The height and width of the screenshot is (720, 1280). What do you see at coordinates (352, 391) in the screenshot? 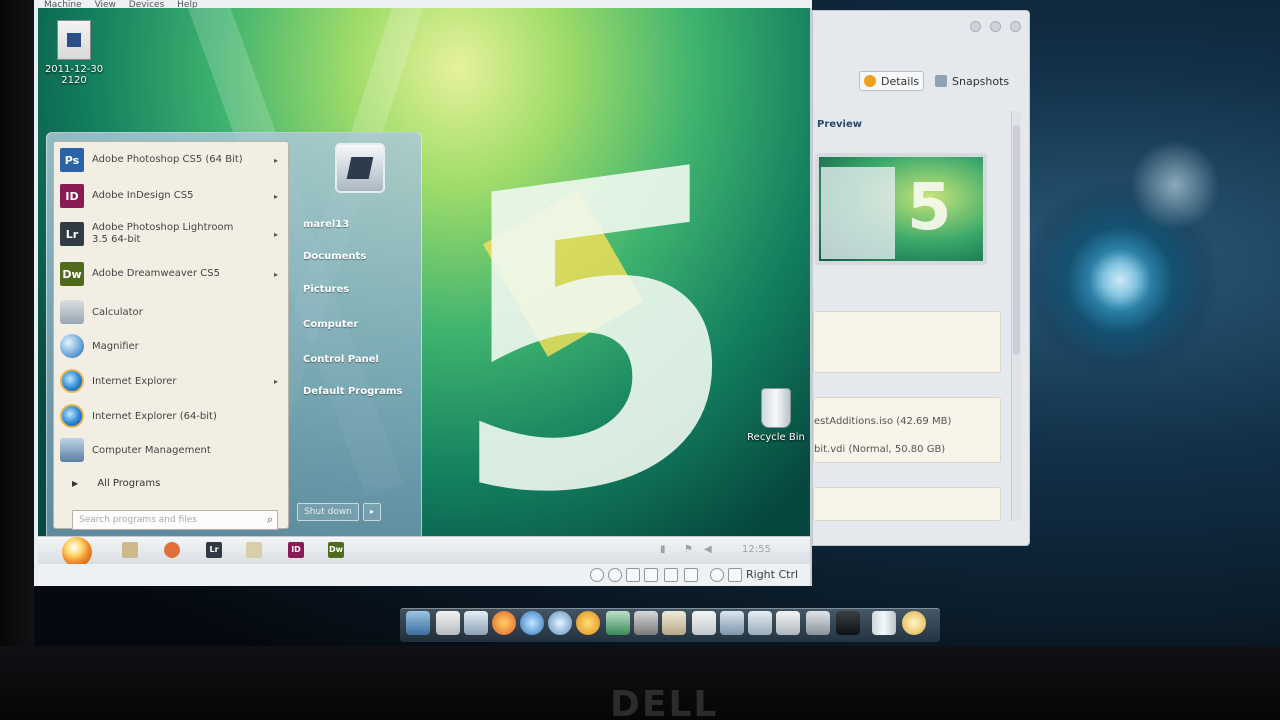
I see `start-right-default-programs: Default Programs` at bounding box center [352, 391].